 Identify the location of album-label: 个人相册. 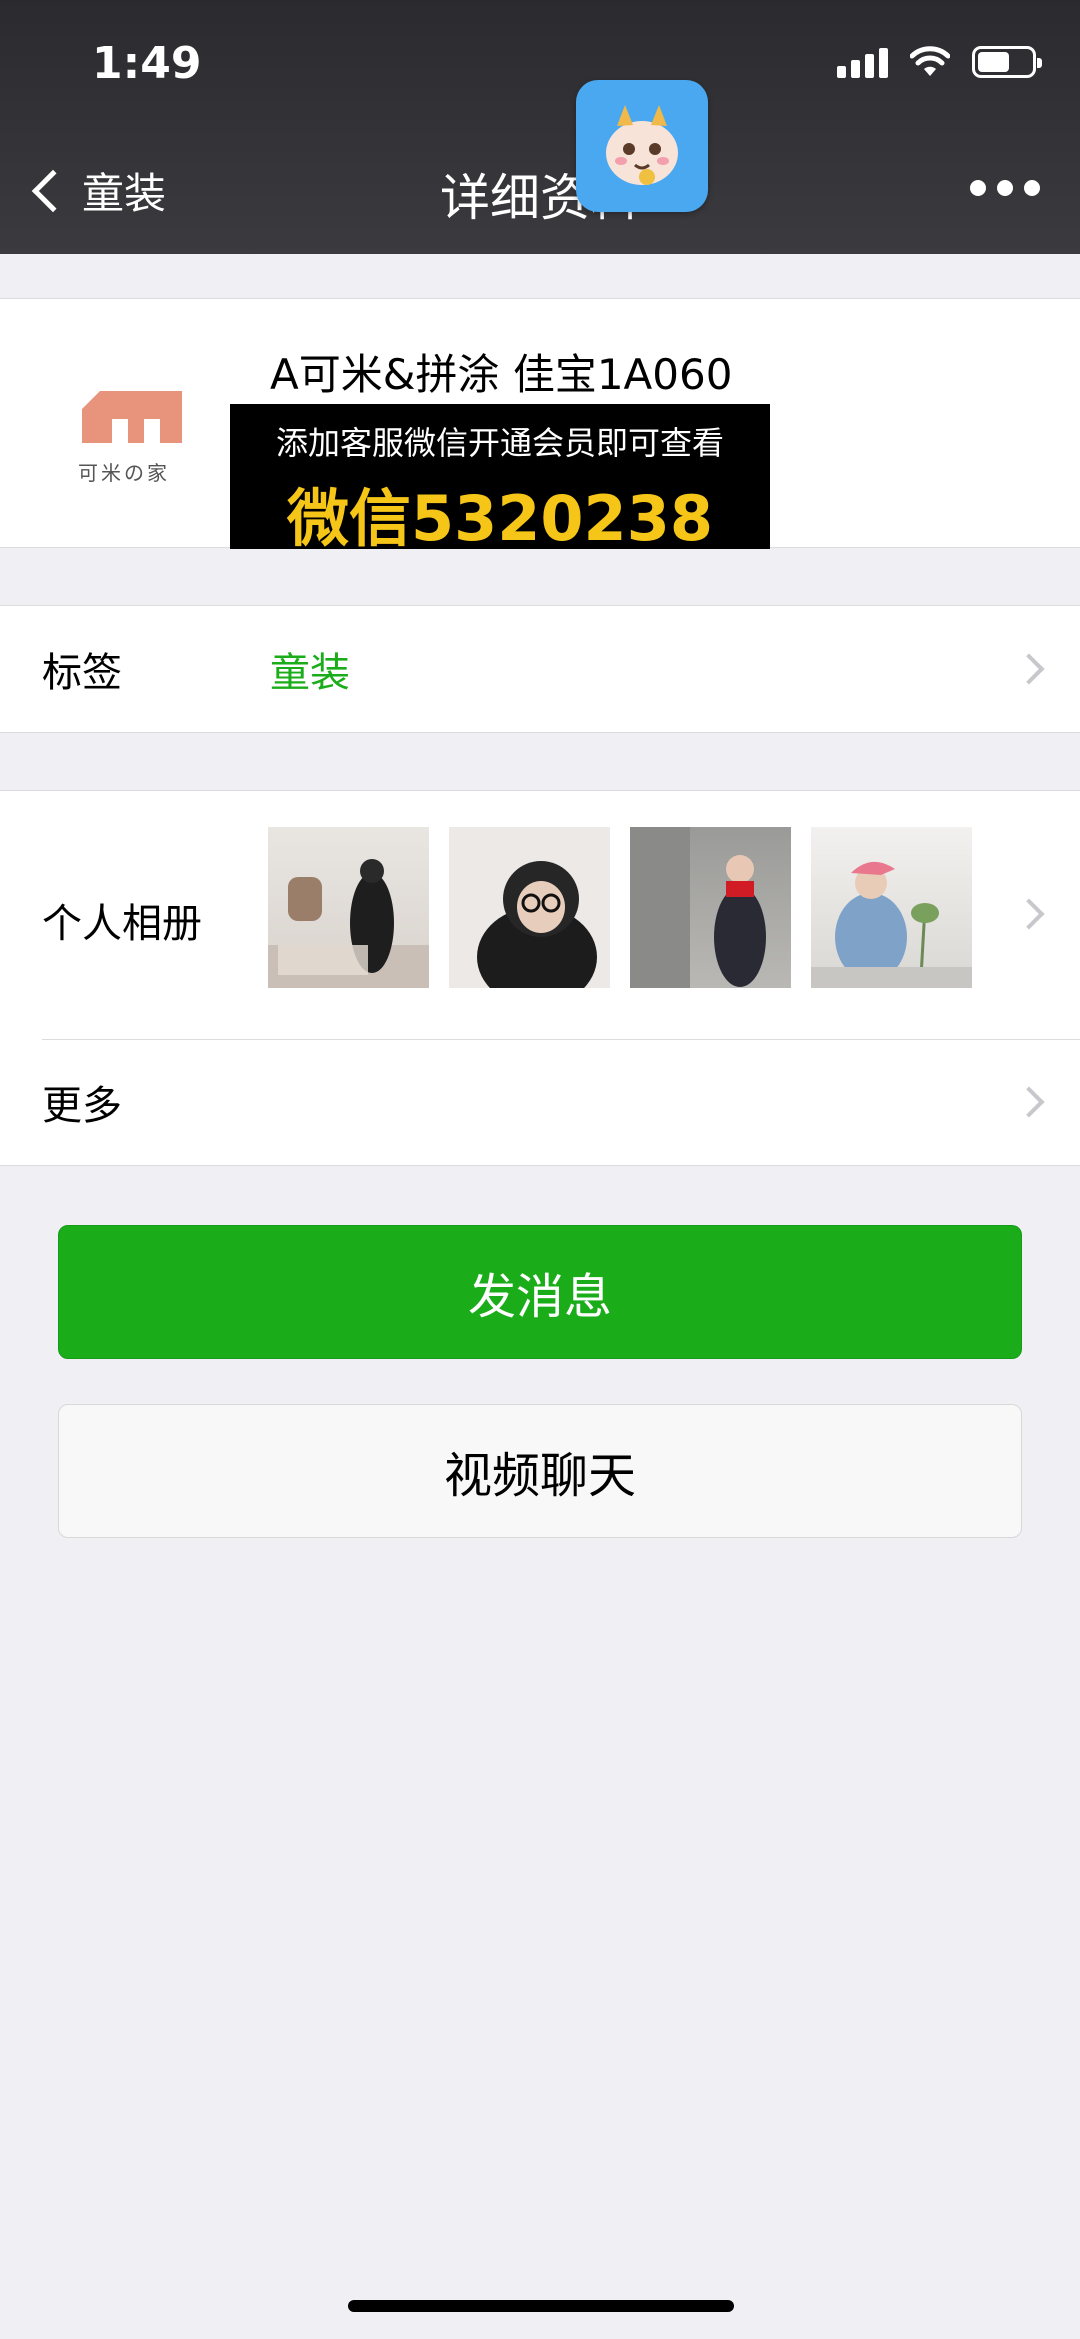
(122, 924).